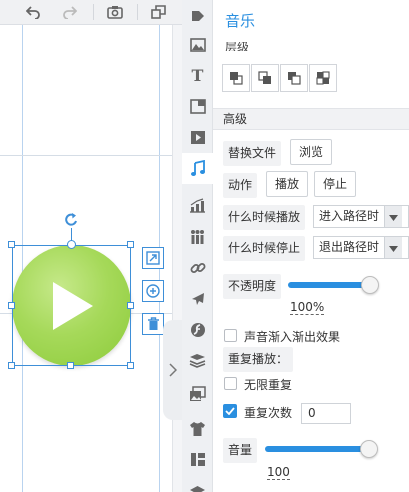  Describe the element at coordinates (230, 335) in the screenshot. I see `fade-checkbox` at that location.